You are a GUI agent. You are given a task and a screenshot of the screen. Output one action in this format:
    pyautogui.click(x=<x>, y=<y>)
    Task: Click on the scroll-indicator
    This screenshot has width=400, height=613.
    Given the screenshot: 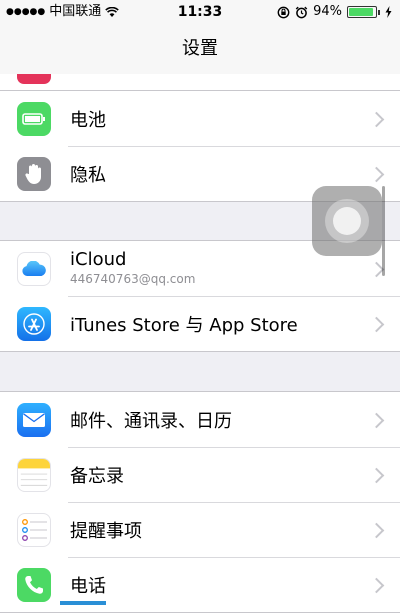 What is the action you would take?
    pyautogui.click(x=383, y=231)
    